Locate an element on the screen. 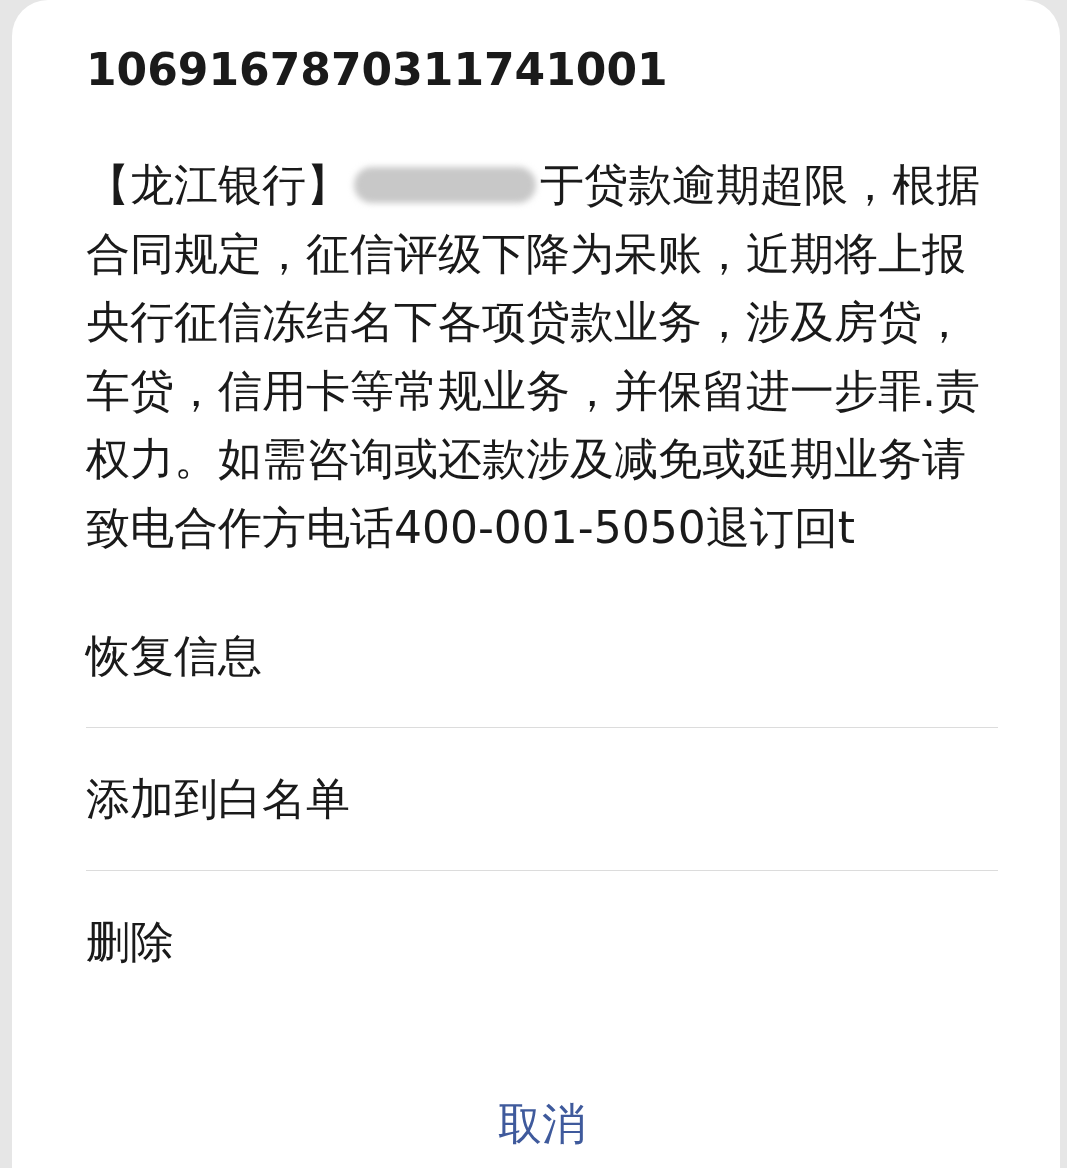 The width and height of the screenshot is (1067, 1168). menu-option: 恢复信息 is located at coordinates (174, 656).